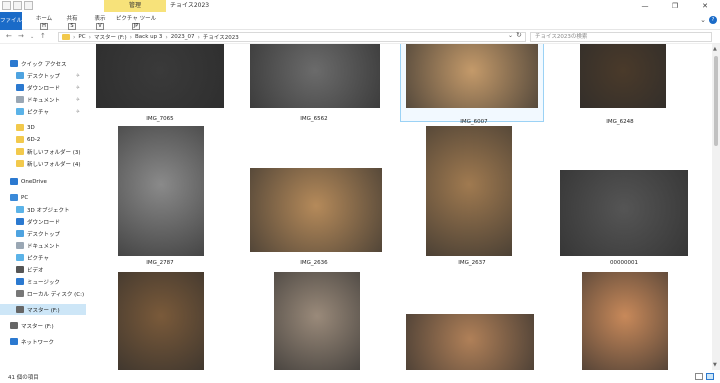 Image resolution: width=720 pixels, height=383 pixels. I want to click on sidebar-item: デスクトップ ✈, so click(43, 75).